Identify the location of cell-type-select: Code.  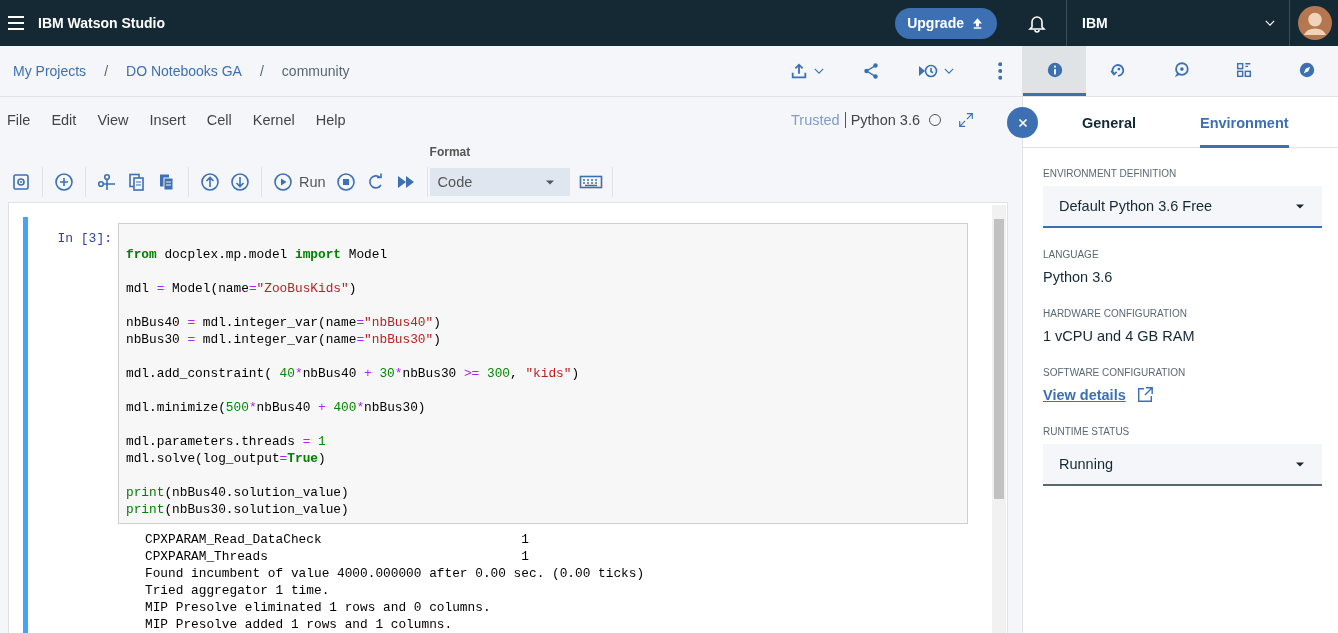
(499, 182).